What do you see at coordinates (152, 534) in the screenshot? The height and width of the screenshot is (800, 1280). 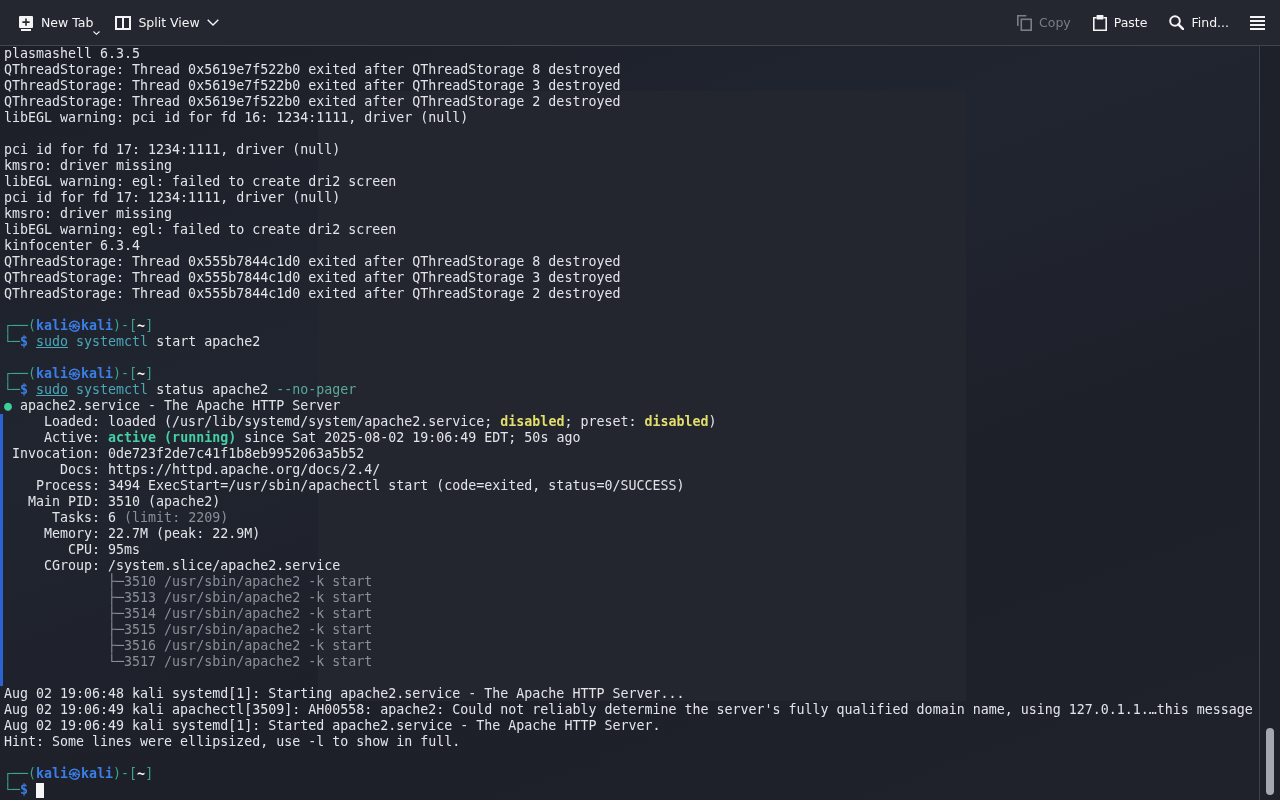 I see `terminal-line: Memory: 22.7M (peak: 22.9M)` at bounding box center [152, 534].